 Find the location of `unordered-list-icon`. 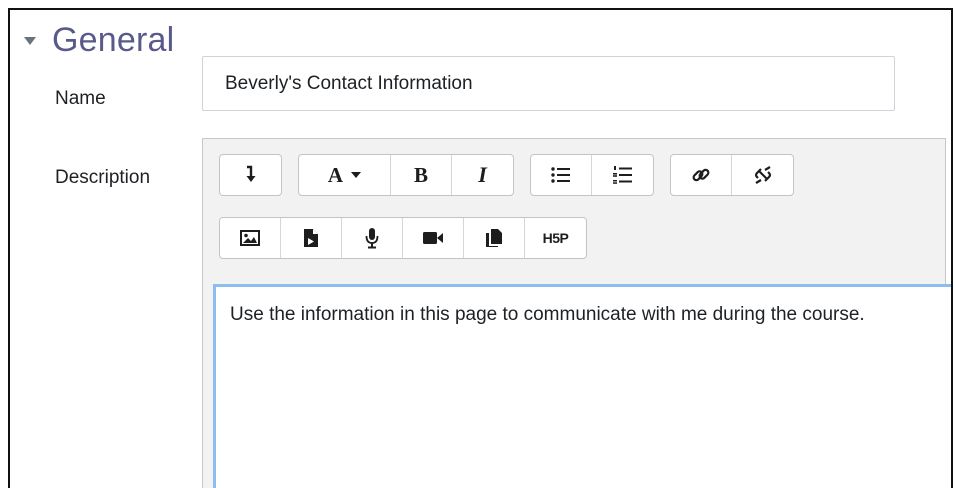

unordered-list-icon is located at coordinates (560, 175).